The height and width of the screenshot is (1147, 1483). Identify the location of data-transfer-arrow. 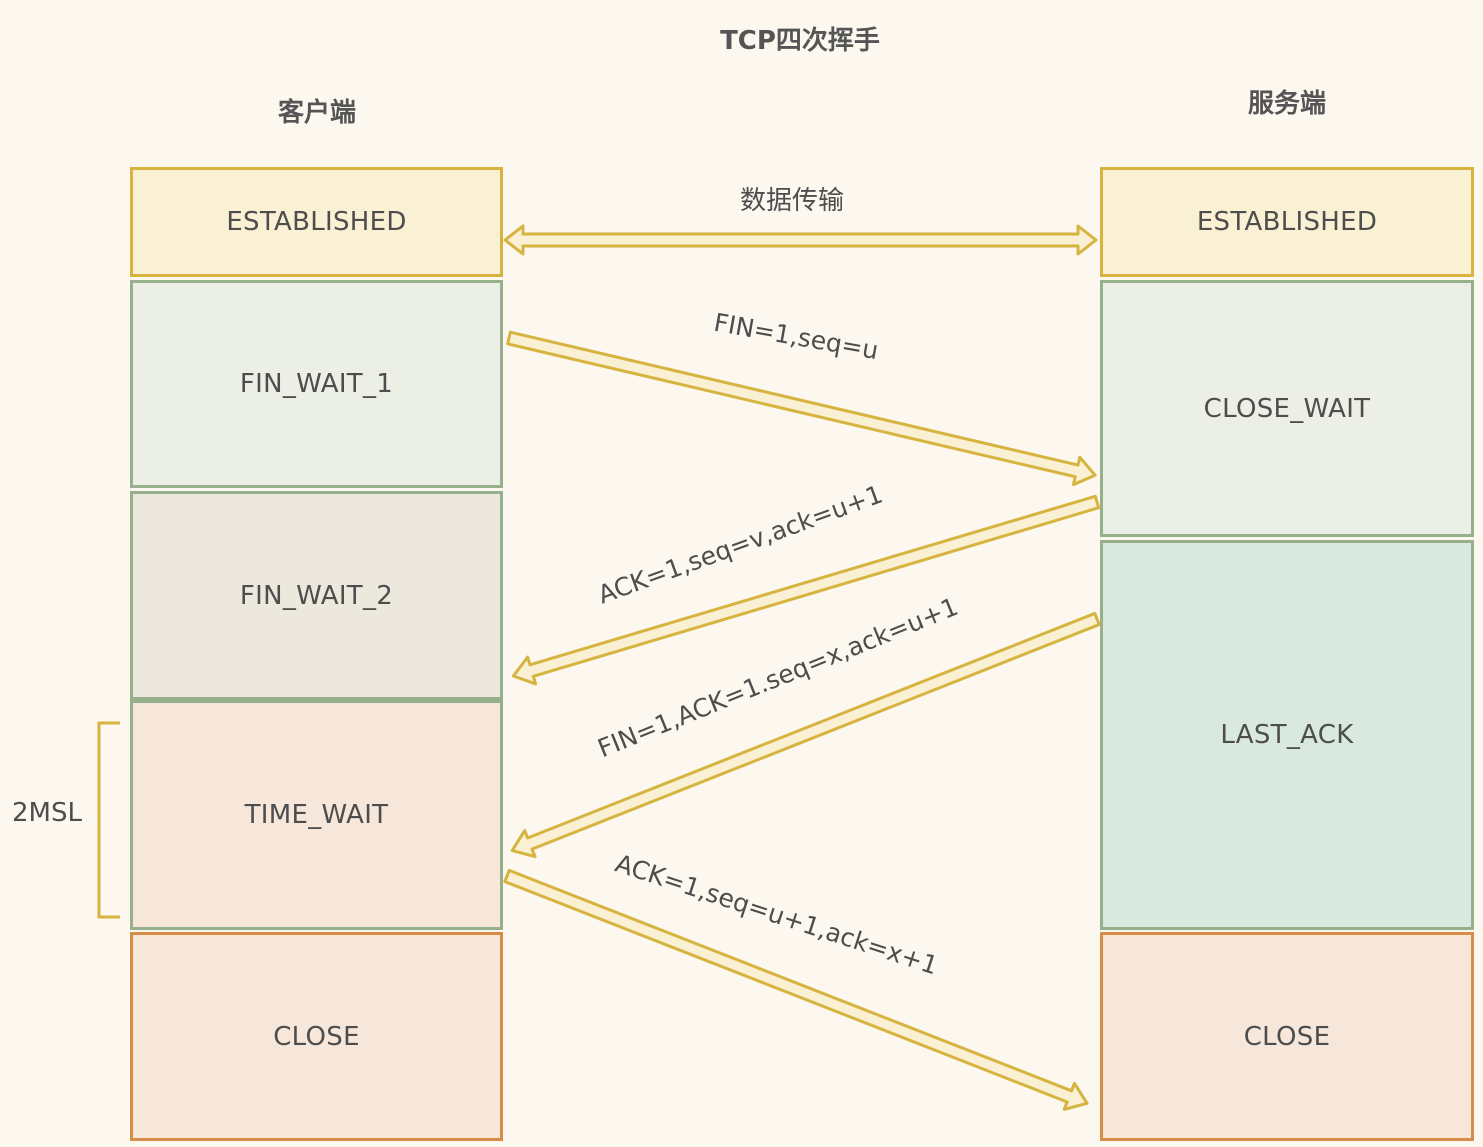
(800, 240).